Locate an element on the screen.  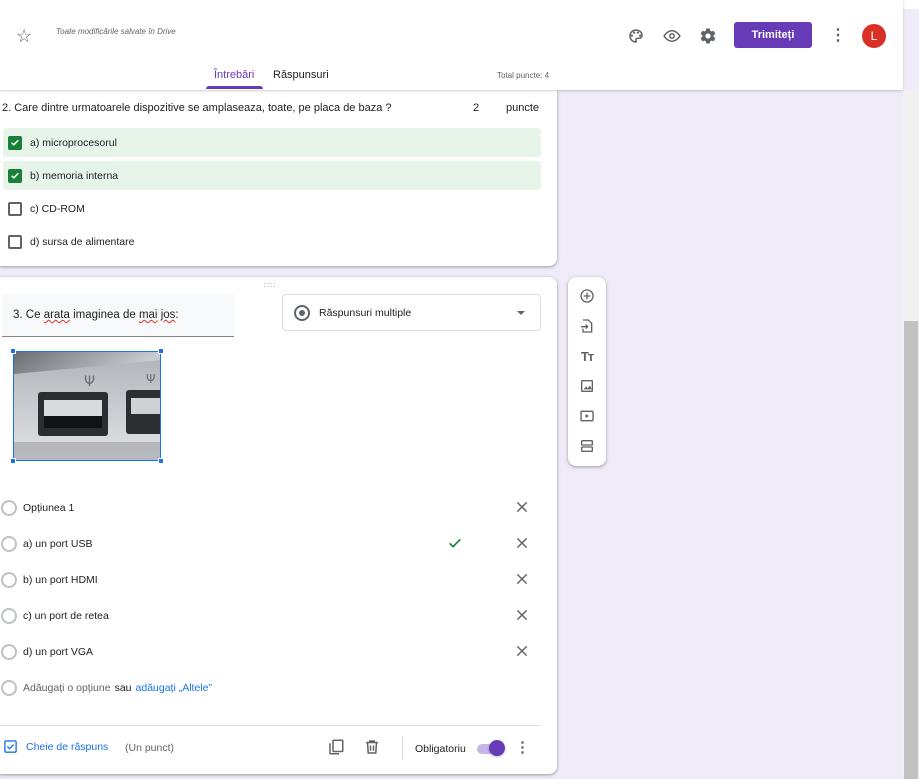
active-tab-indicator is located at coordinates (234, 87).